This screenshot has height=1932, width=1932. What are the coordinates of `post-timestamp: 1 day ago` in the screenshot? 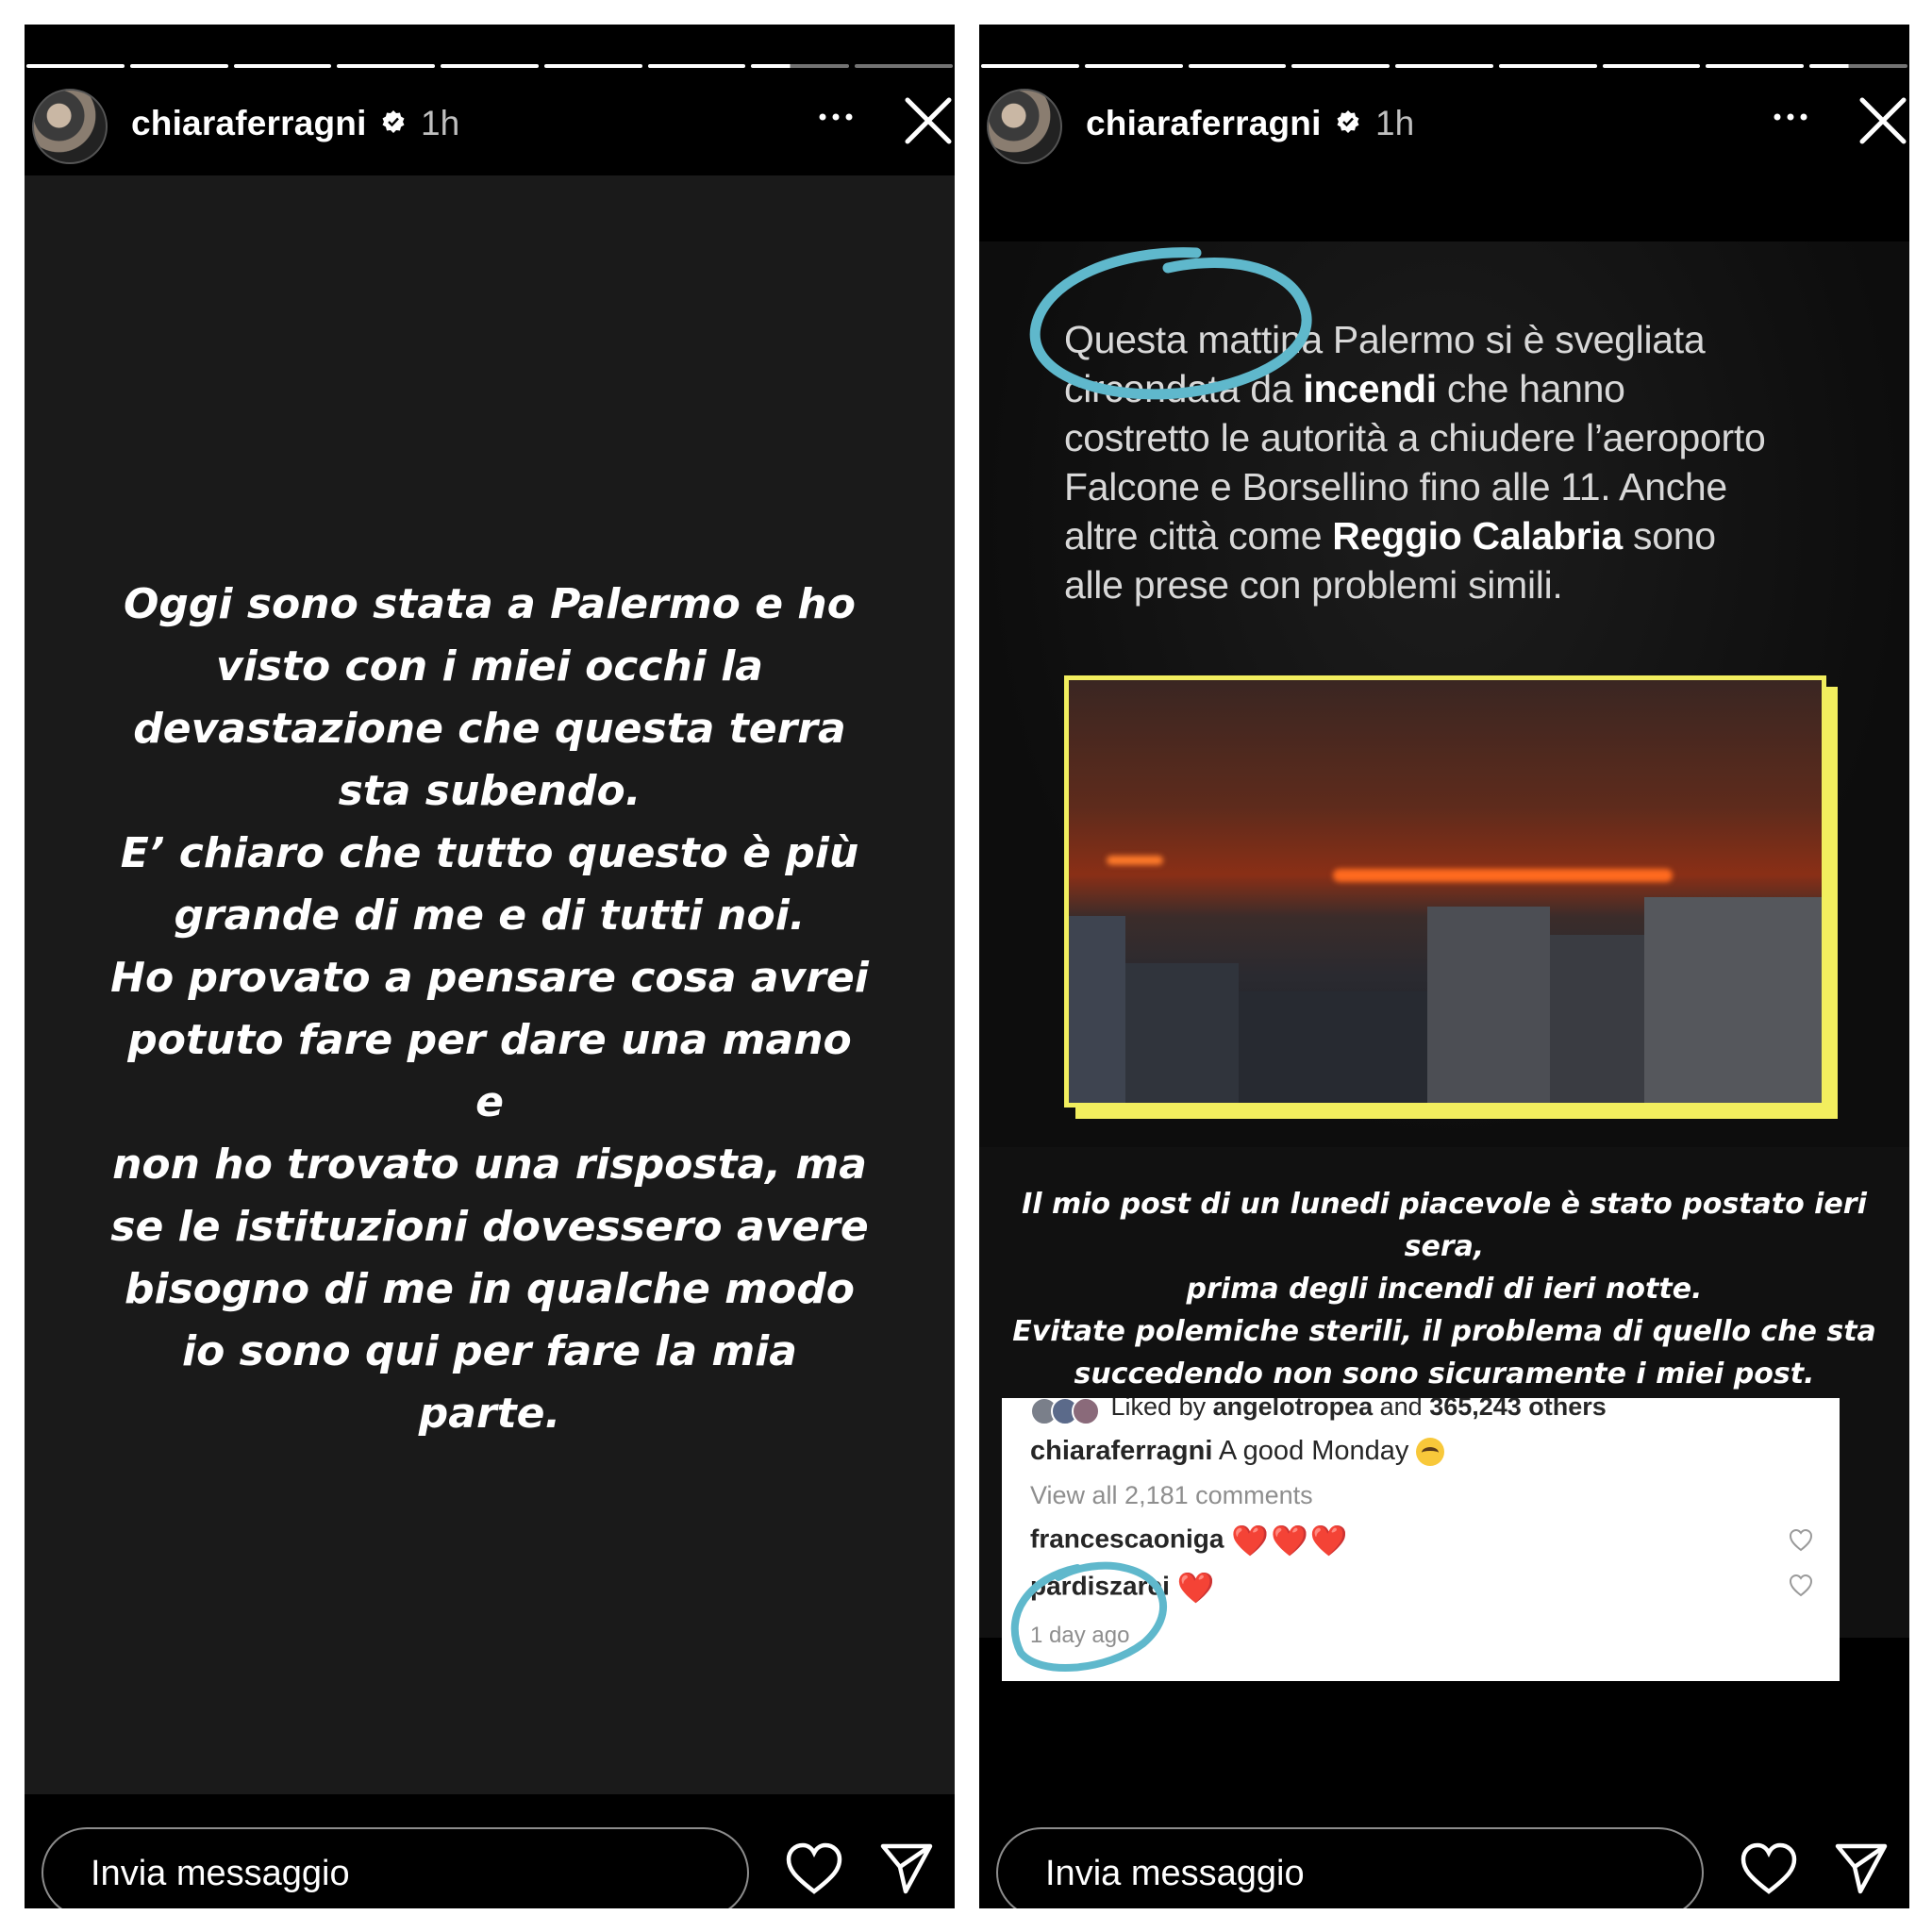 It's located at (1080, 1635).